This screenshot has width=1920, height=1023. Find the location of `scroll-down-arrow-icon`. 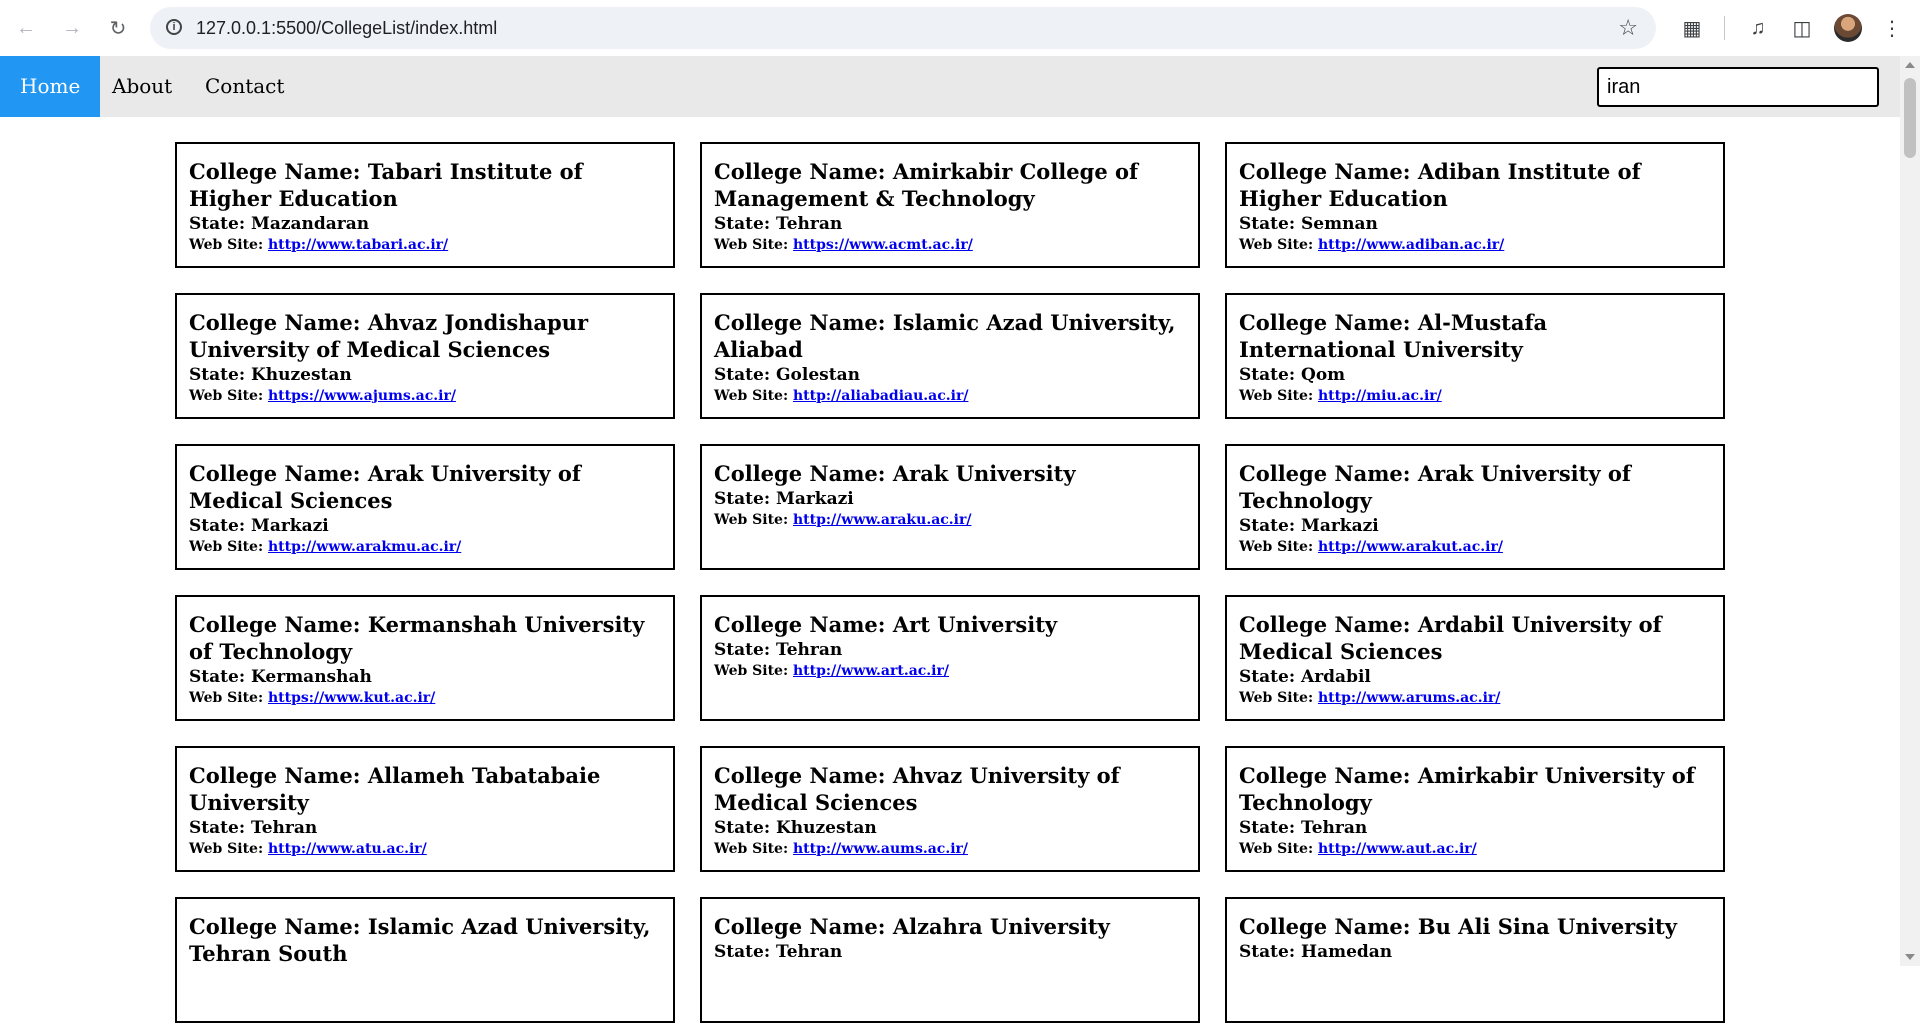

scroll-down-arrow-icon is located at coordinates (1910, 957).